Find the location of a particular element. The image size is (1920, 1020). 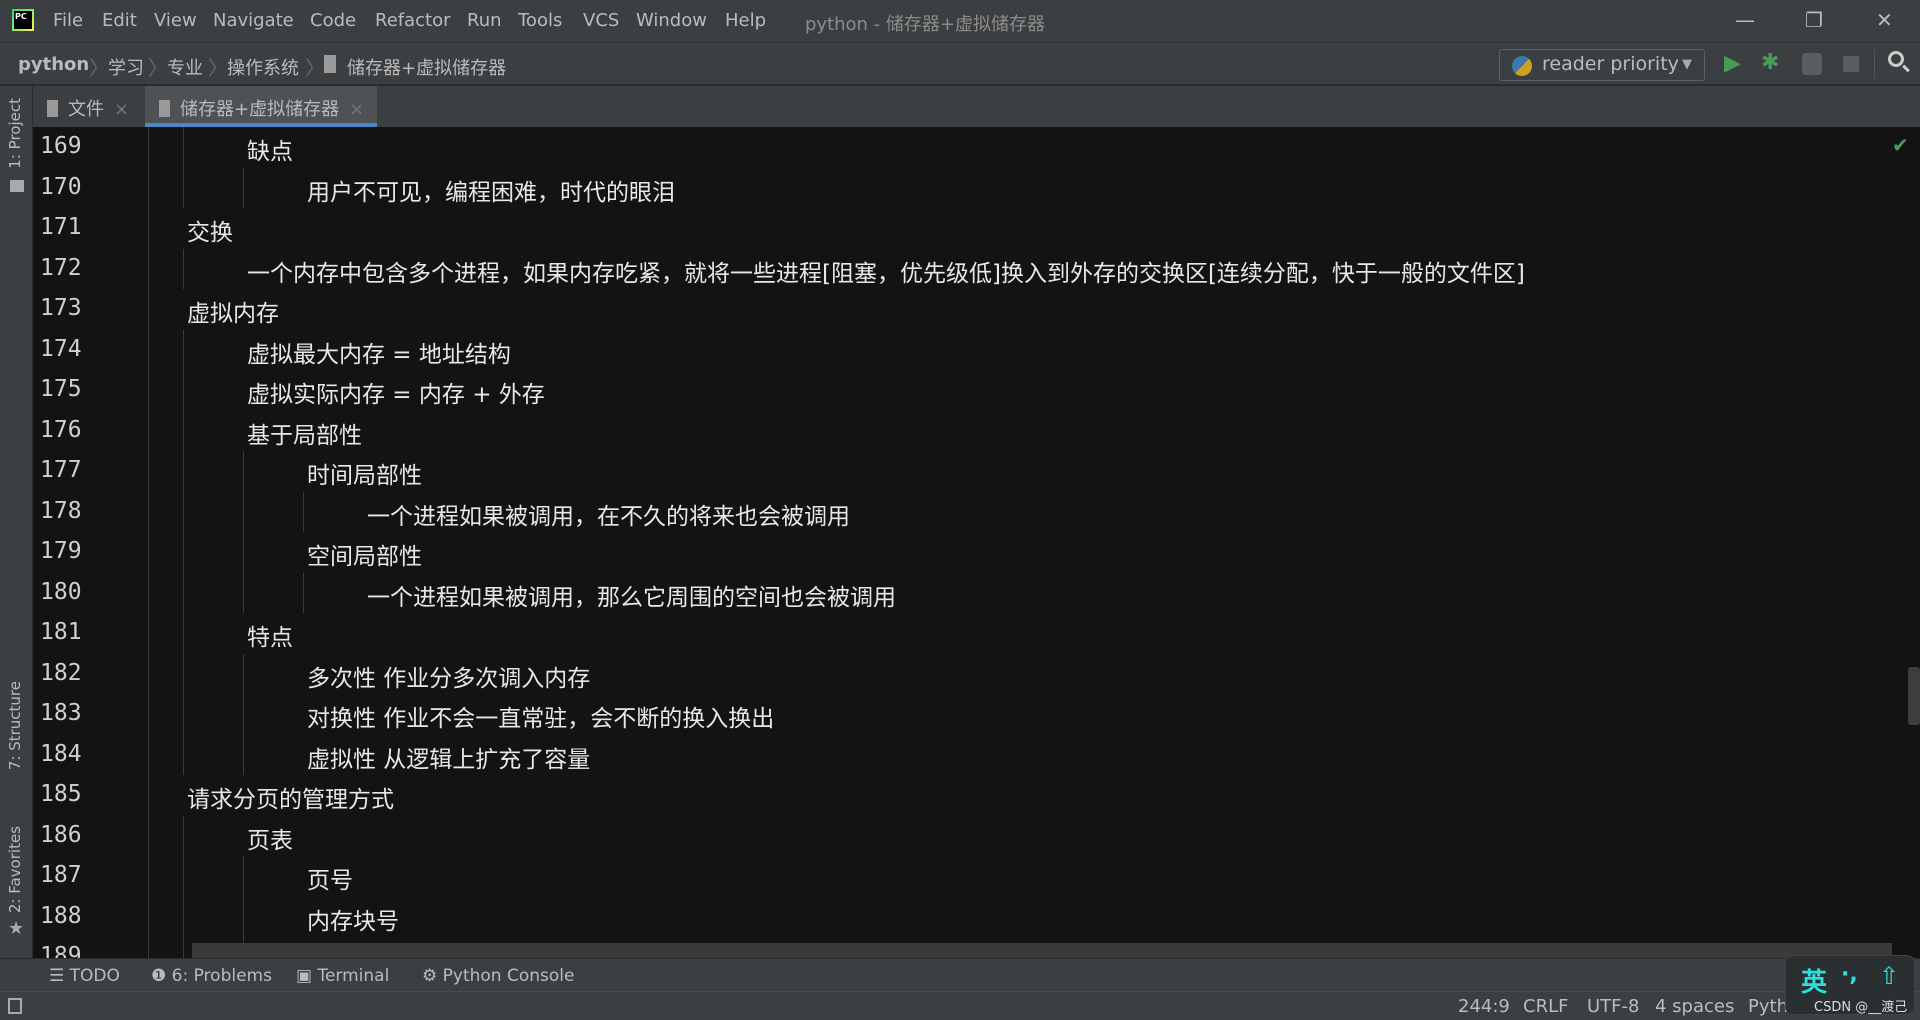

code-line: 187 页号 is located at coordinates (974, 876).